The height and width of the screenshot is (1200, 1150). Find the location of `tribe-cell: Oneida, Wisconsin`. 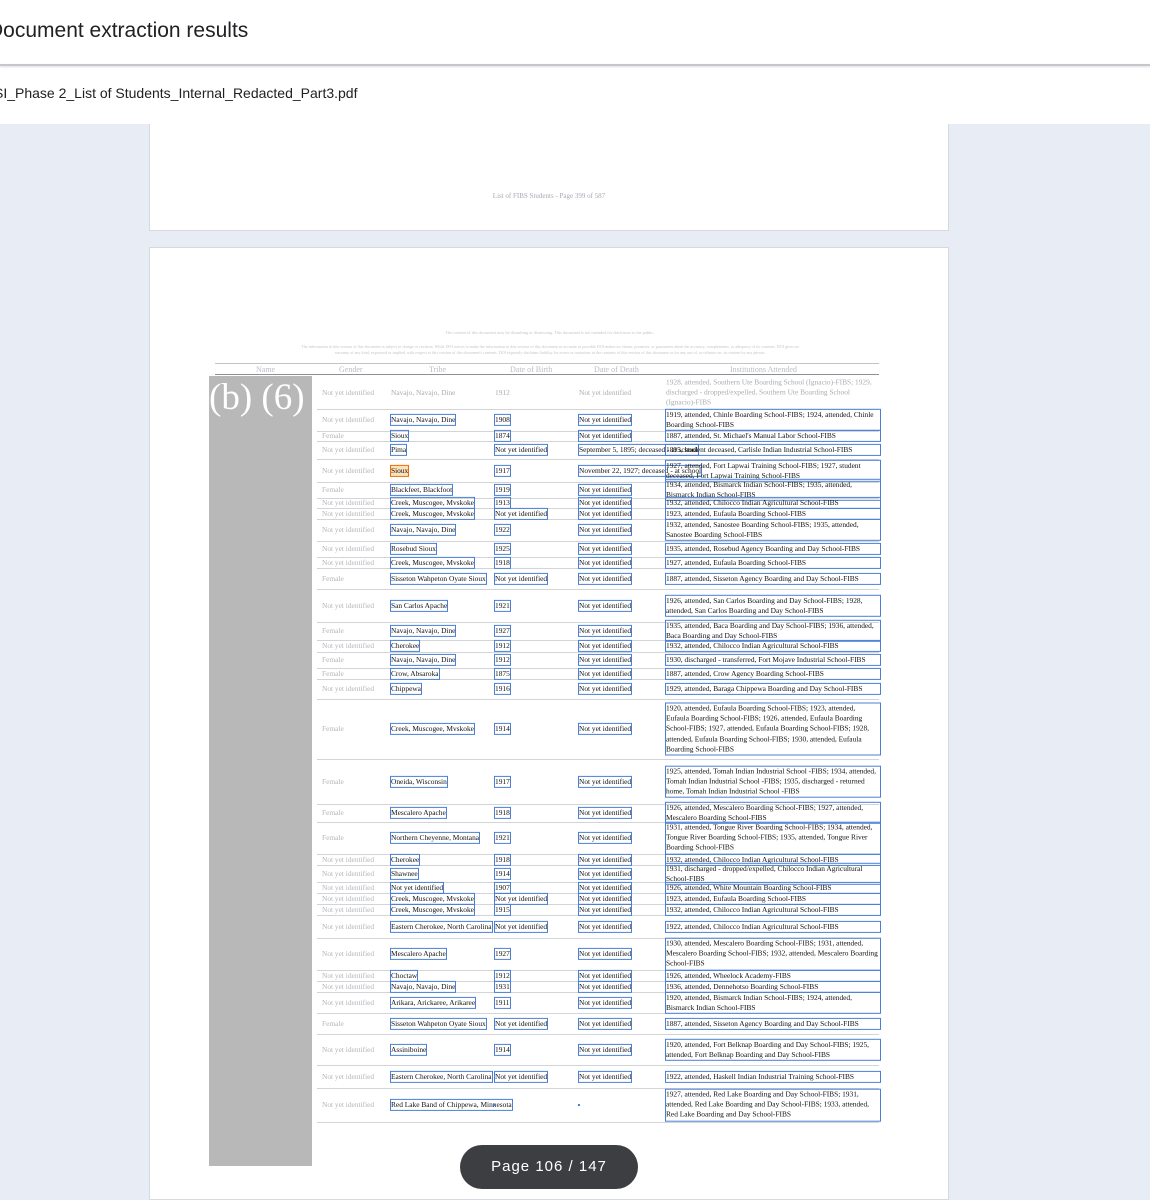

tribe-cell: Oneida, Wisconsin is located at coordinates (419, 781).